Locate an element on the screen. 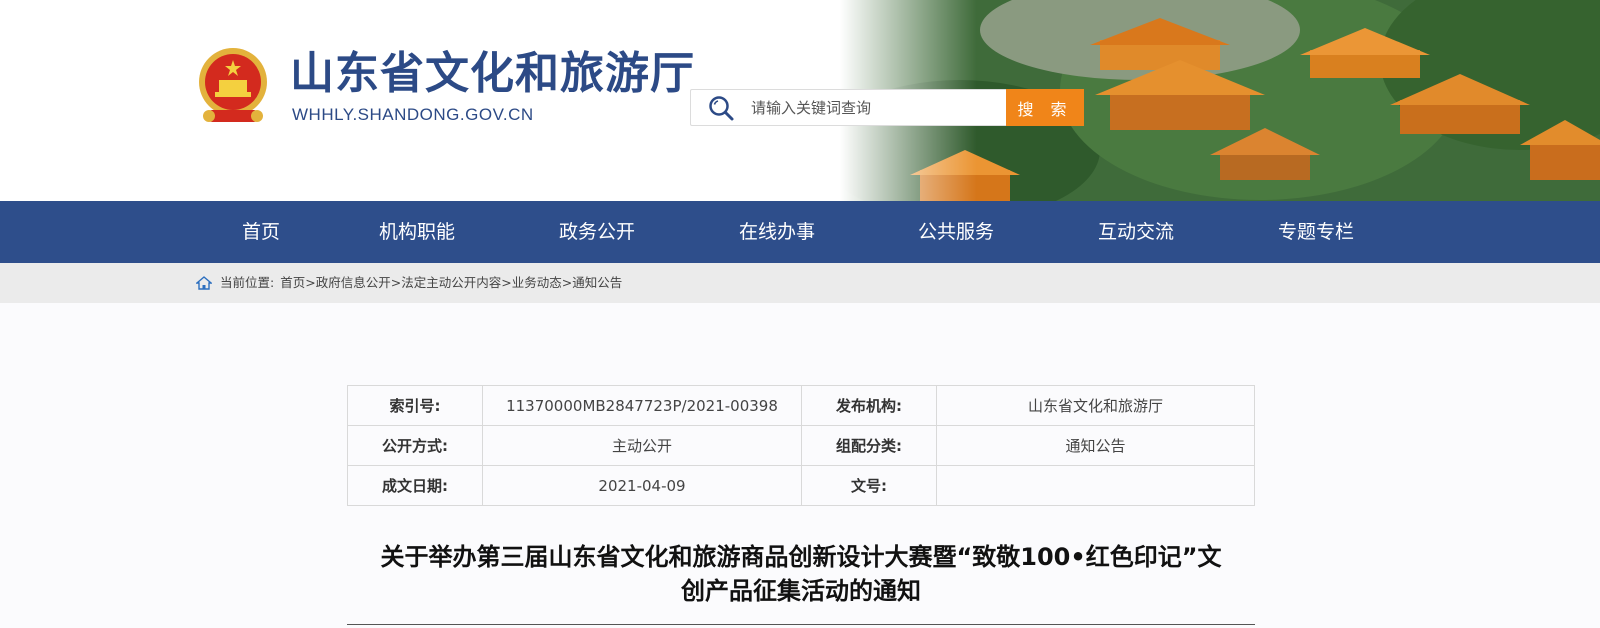  meta-value: 通知公告 is located at coordinates (1095, 445).